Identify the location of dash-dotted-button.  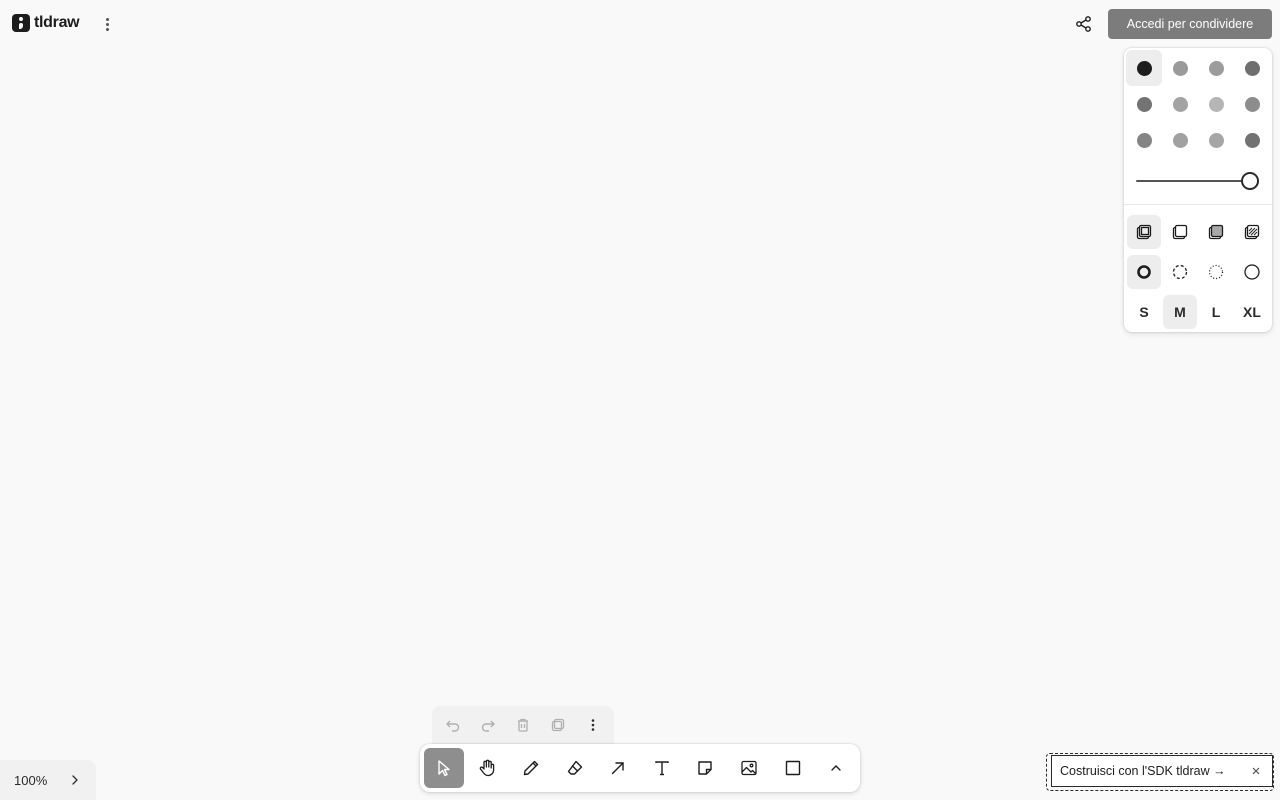
(1216, 272).